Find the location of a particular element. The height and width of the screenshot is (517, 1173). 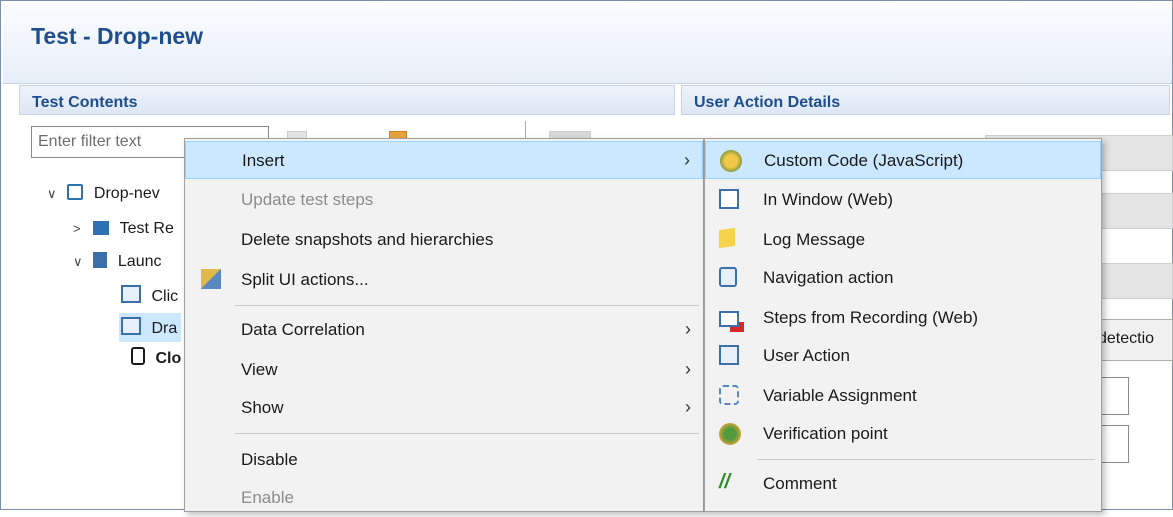

chevron-right-icon: > is located at coordinates (81, 228).